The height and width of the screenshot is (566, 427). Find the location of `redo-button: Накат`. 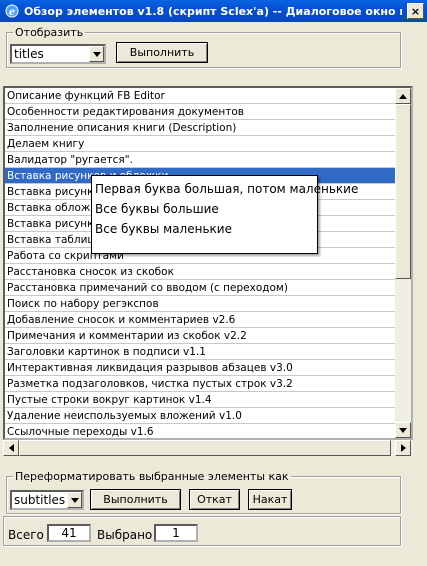

redo-button: Накат is located at coordinates (270, 499).